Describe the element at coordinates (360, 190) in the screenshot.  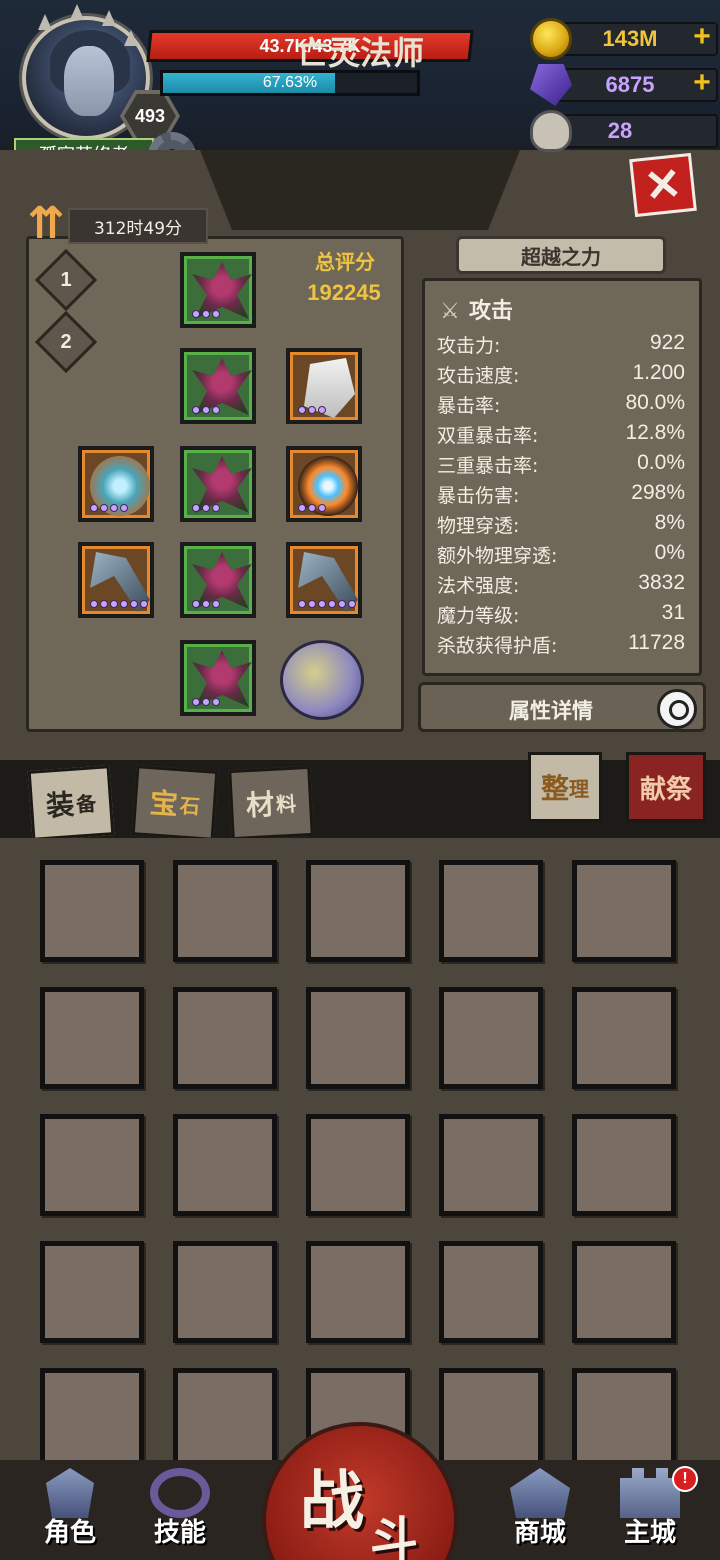
I see `panel-header` at that location.